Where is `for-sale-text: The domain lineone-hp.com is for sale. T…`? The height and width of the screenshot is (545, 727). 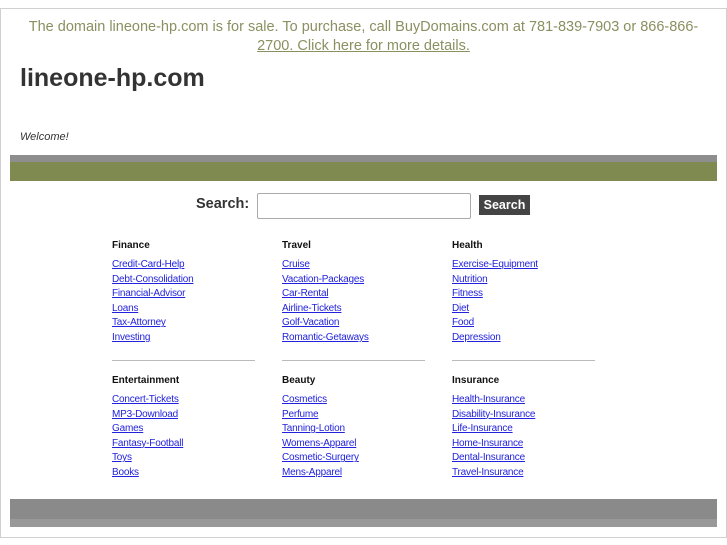
for-sale-text: The domain lineone-hp.com is for sale. T… is located at coordinates (363, 27).